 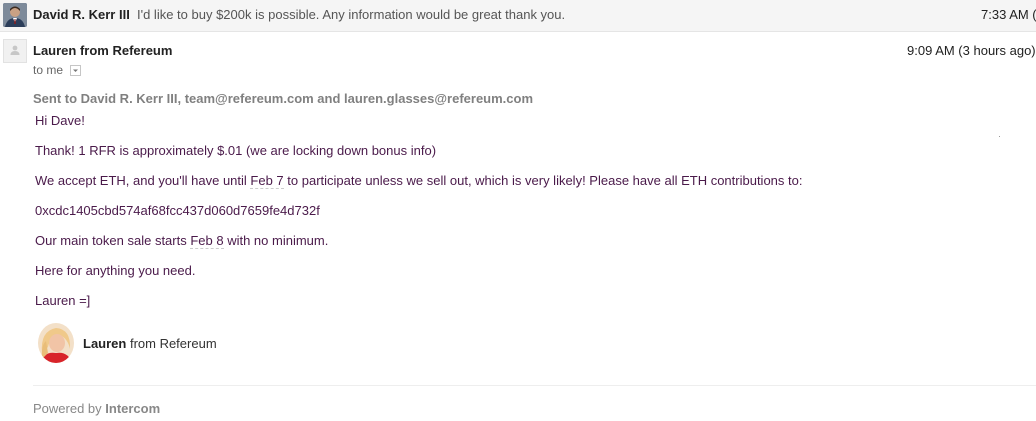 I want to click on text: Our main token sale starts, so click(x=113, y=240).